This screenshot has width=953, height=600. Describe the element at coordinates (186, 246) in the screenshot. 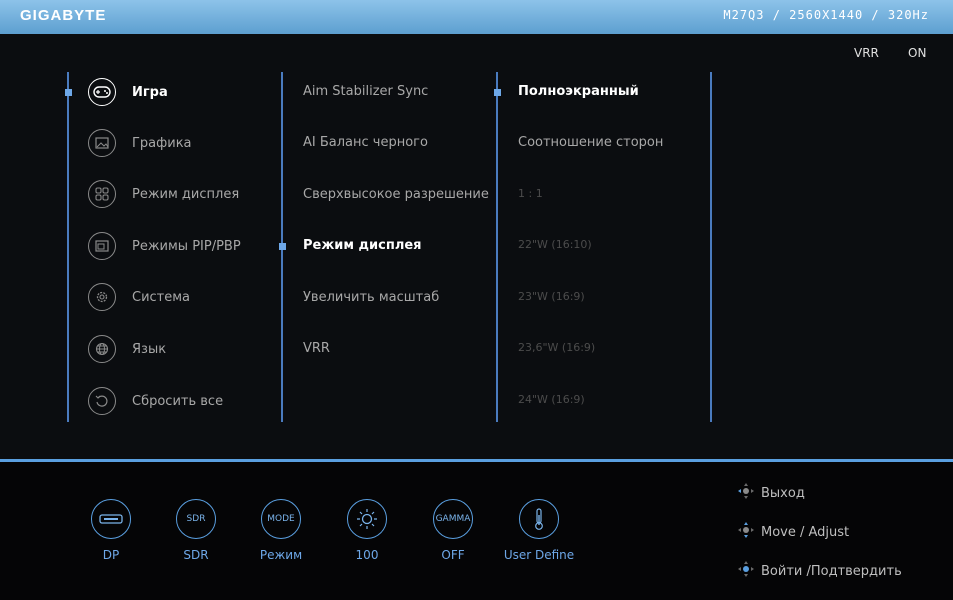

I see `menu-item-label: Режимы PIP/PBP` at that location.